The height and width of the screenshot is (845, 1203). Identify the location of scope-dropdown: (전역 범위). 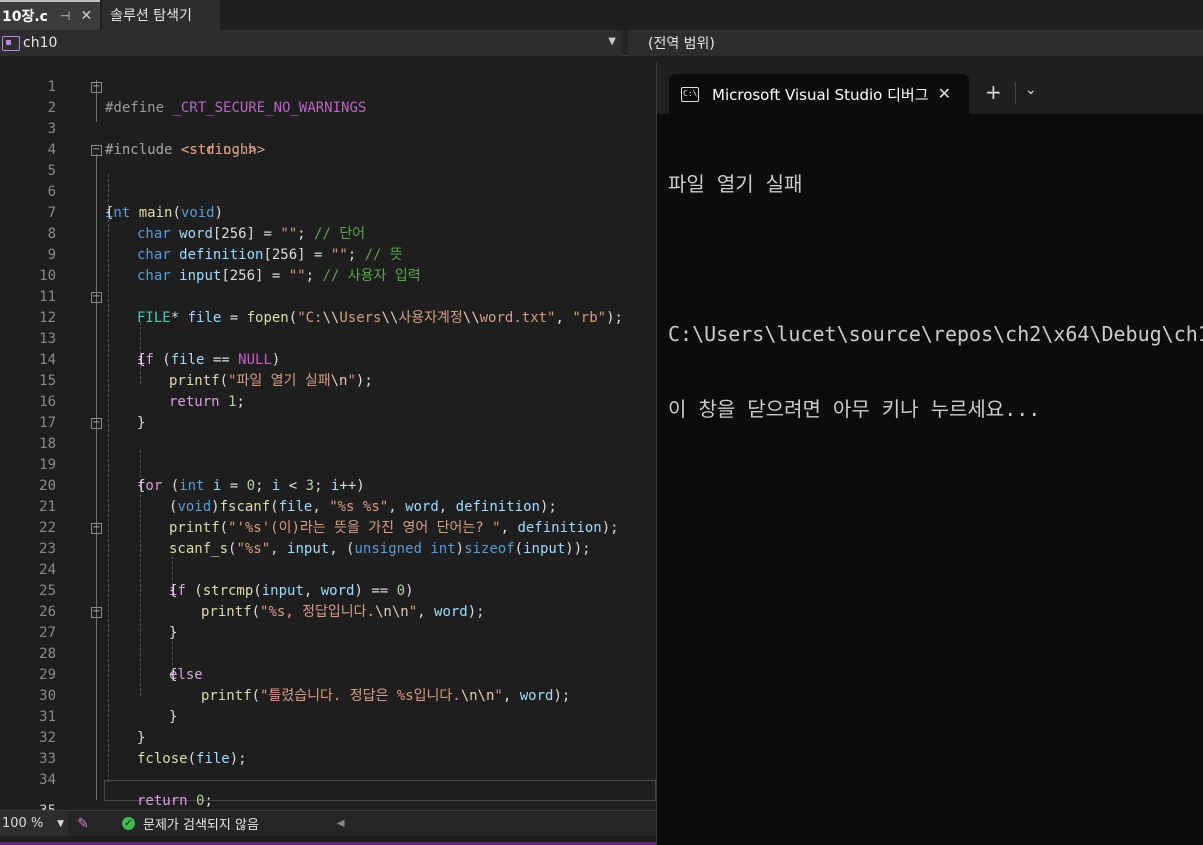
(915, 43).